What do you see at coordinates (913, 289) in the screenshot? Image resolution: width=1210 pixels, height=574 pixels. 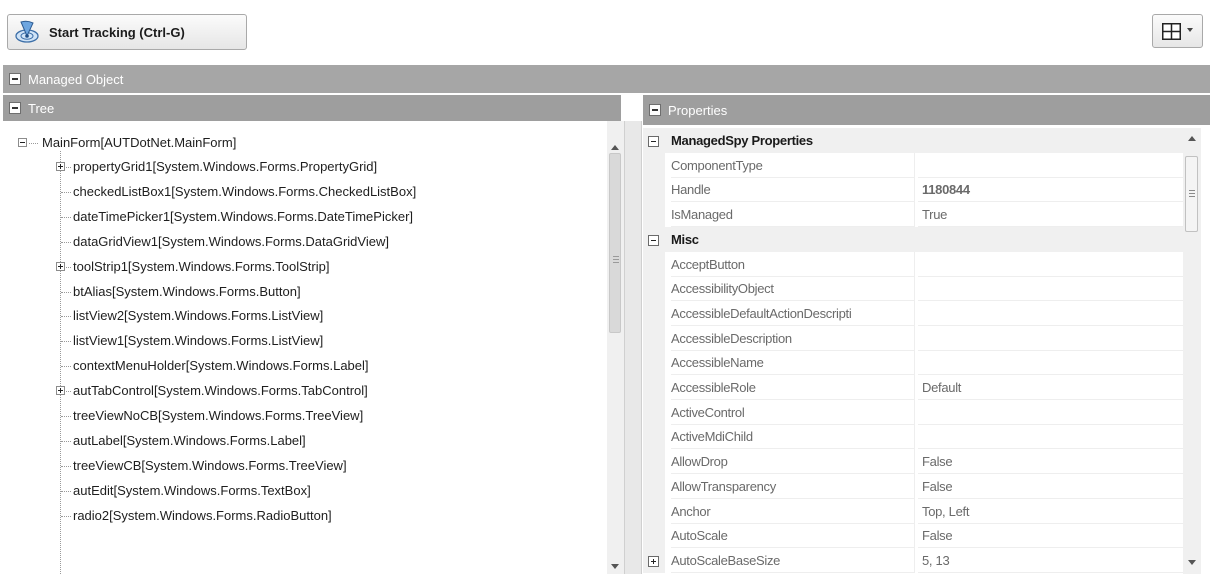 I see `property-row: AccessibilityObject` at bounding box center [913, 289].